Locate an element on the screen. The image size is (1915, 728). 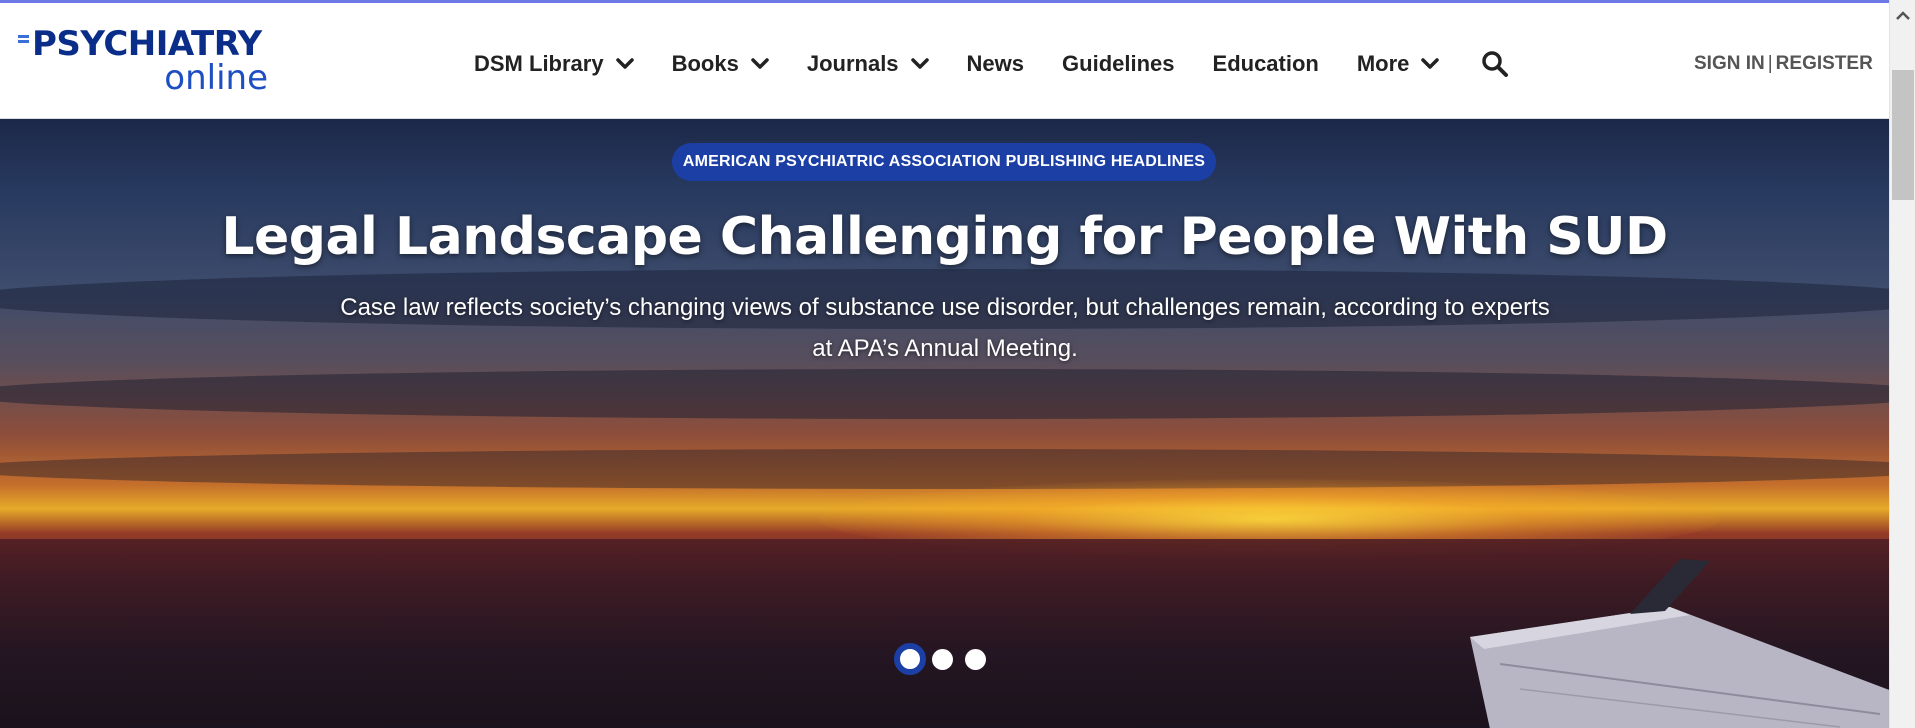
nav-education: Education is located at coordinates (1266, 64).